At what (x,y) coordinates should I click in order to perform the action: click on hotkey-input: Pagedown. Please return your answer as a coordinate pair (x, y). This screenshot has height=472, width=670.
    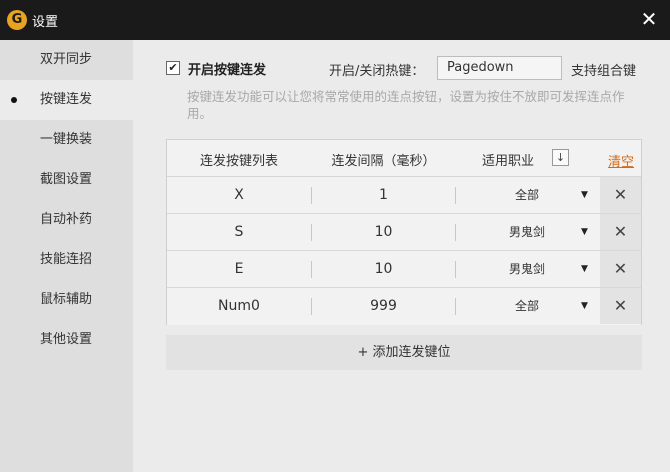
    Looking at the image, I should click on (499, 68).